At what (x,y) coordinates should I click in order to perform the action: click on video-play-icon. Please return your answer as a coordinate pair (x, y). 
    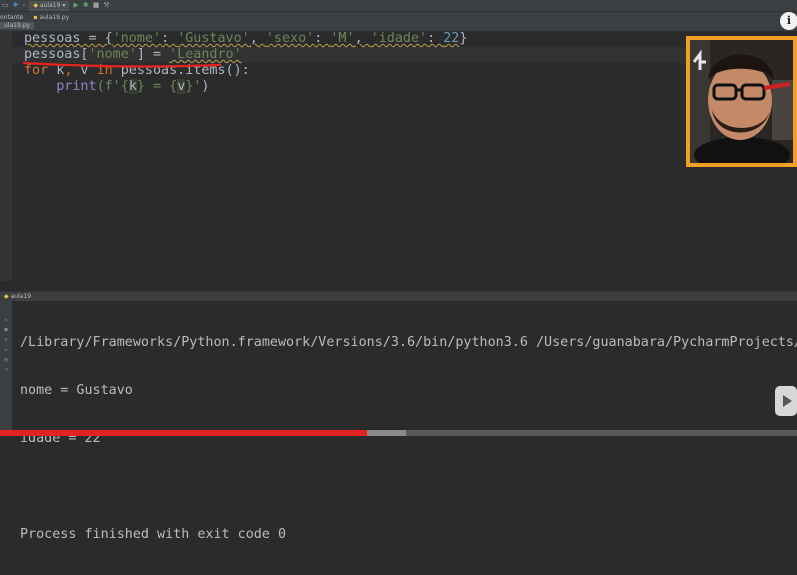
    Looking at the image, I should click on (786, 401).